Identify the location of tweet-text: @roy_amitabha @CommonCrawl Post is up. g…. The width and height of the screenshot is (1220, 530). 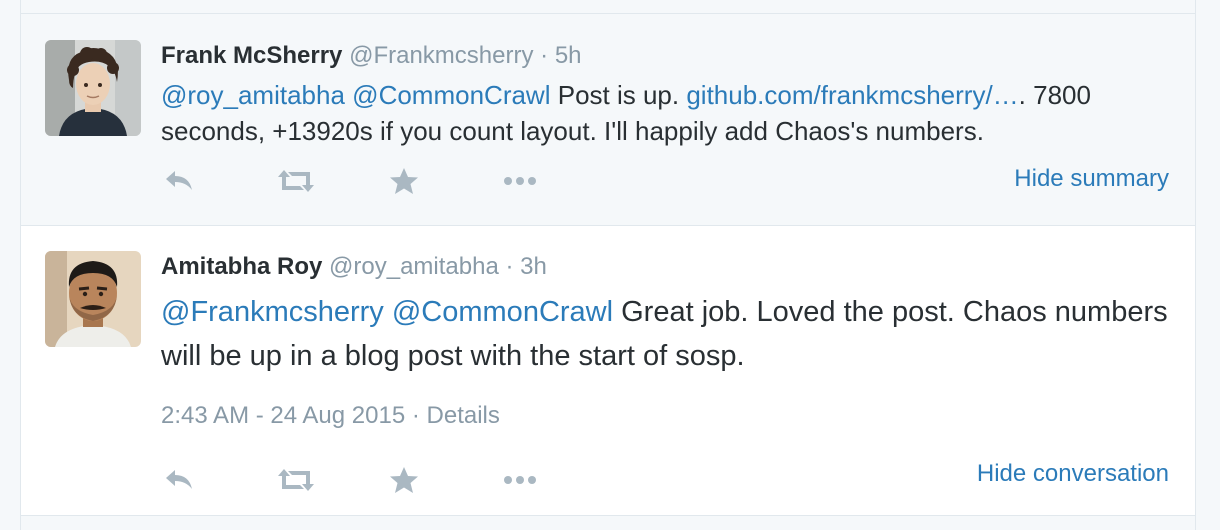
(666, 113).